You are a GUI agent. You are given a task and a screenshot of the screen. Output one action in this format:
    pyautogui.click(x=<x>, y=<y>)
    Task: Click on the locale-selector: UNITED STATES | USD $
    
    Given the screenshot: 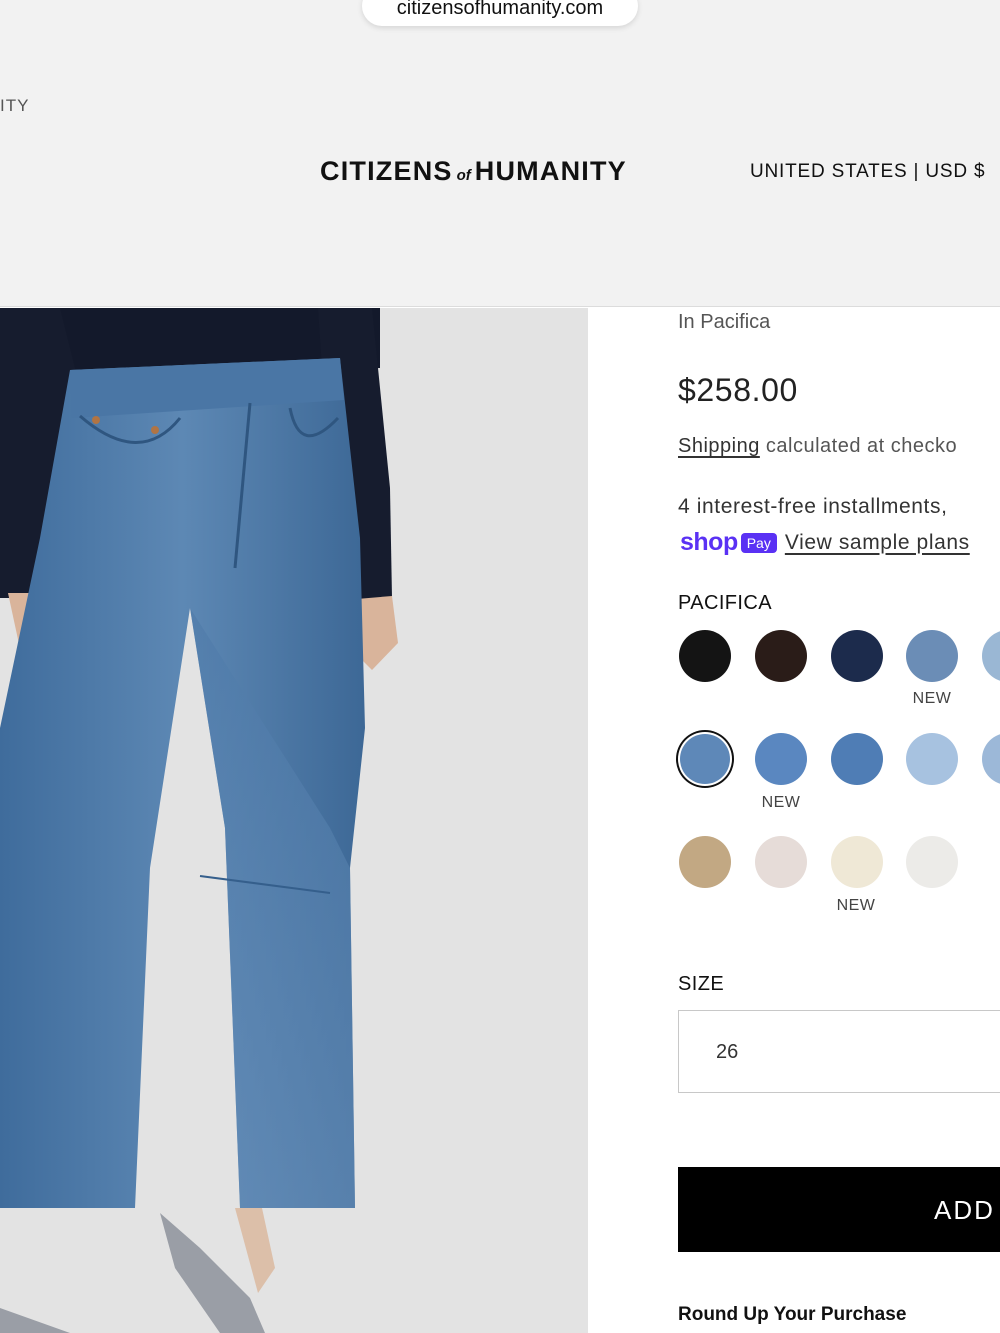 What is the action you would take?
    pyautogui.click(x=867, y=172)
    